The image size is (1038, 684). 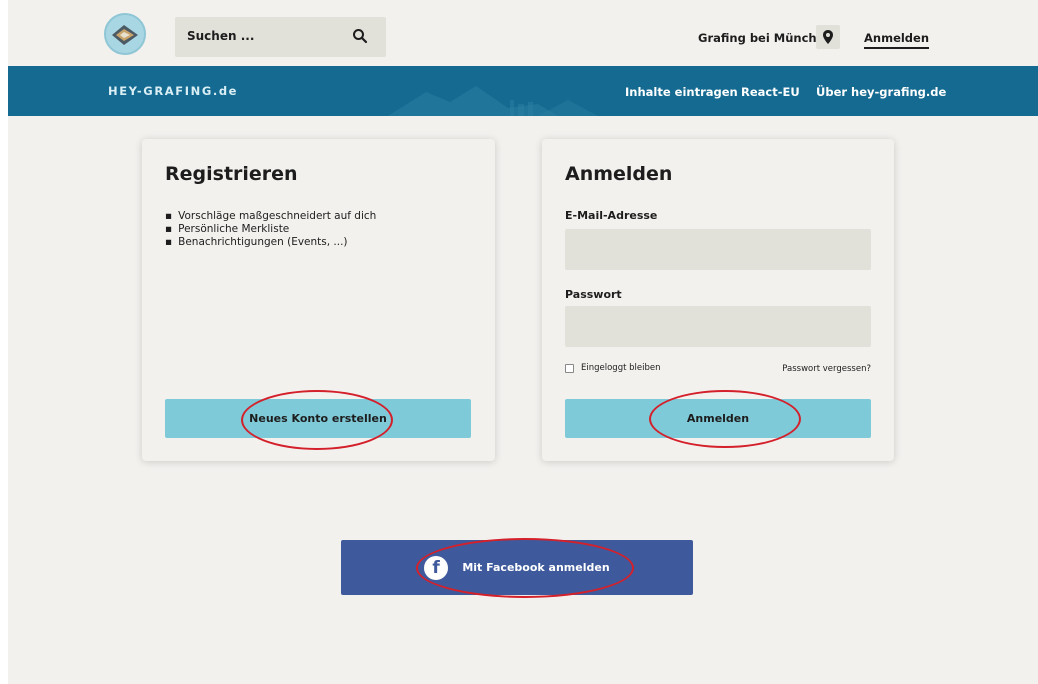 I want to click on nav-link-inhalte-eintragen: Inhalte eintragen, so click(x=681, y=92).